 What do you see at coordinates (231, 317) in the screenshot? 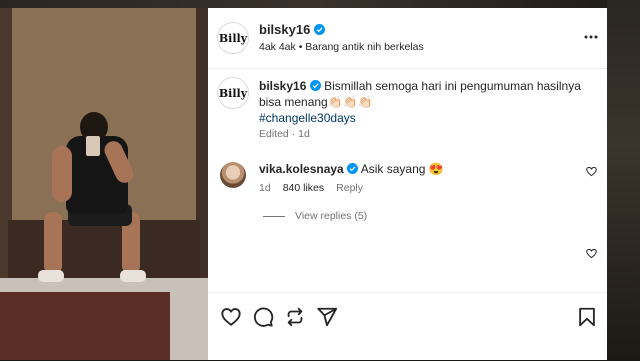
I see `heart-icon` at bounding box center [231, 317].